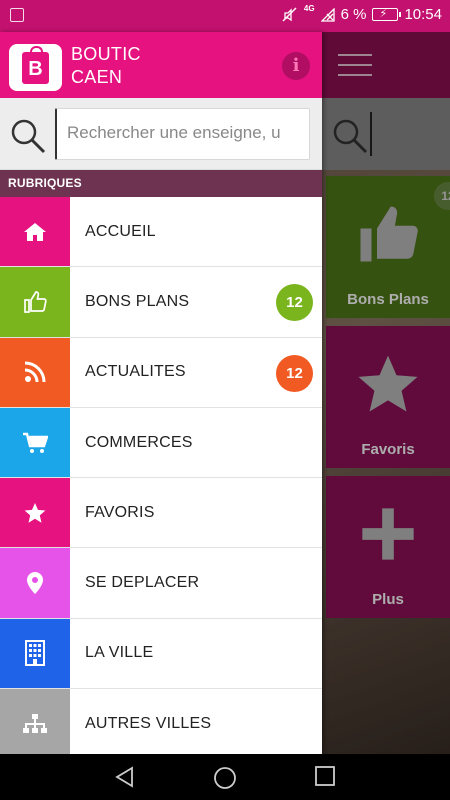 Image resolution: width=450 pixels, height=800 pixels. I want to click on menu-item-actualites: ACTUALITES 12, so click(161, 372).